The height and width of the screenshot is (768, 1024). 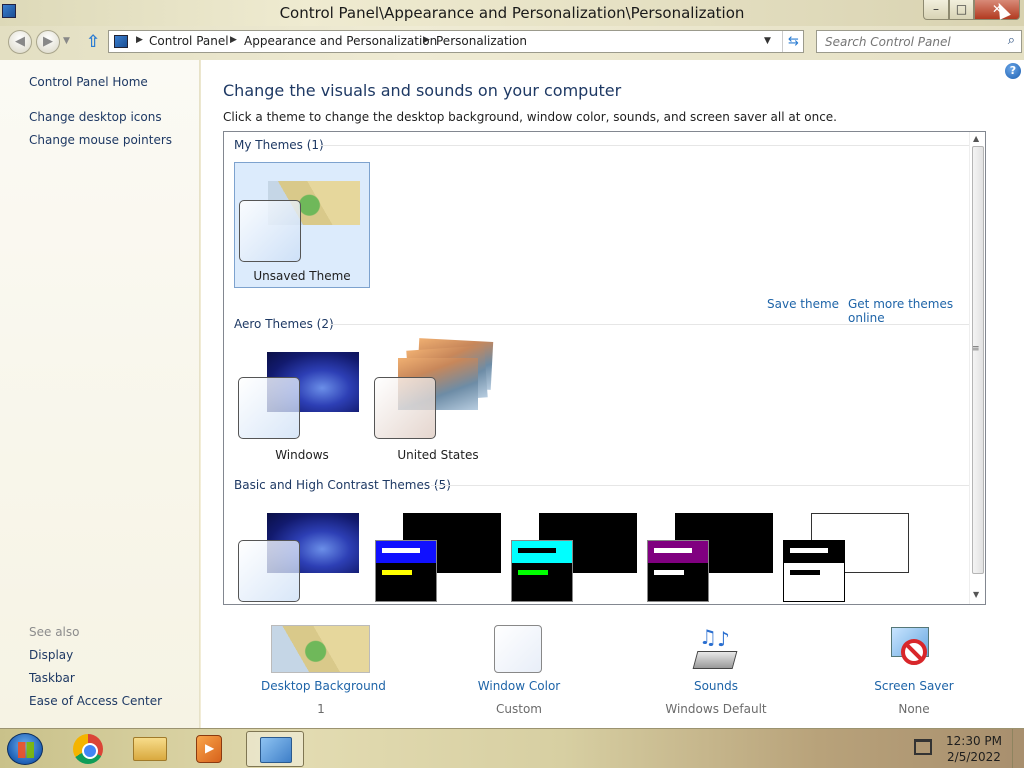 What do you see at coordinates (913, 649) in the screenshot?
I see `screen-saver-icon` at bounding box center [913, 649].